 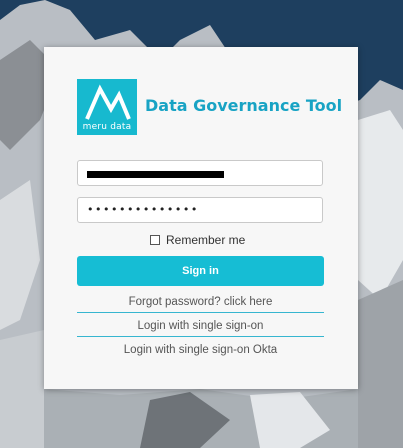 What do you see at coordinates (155, 240) in the screenshot?
I see `remember-me-checkbox` at bounding box center [155, 240].